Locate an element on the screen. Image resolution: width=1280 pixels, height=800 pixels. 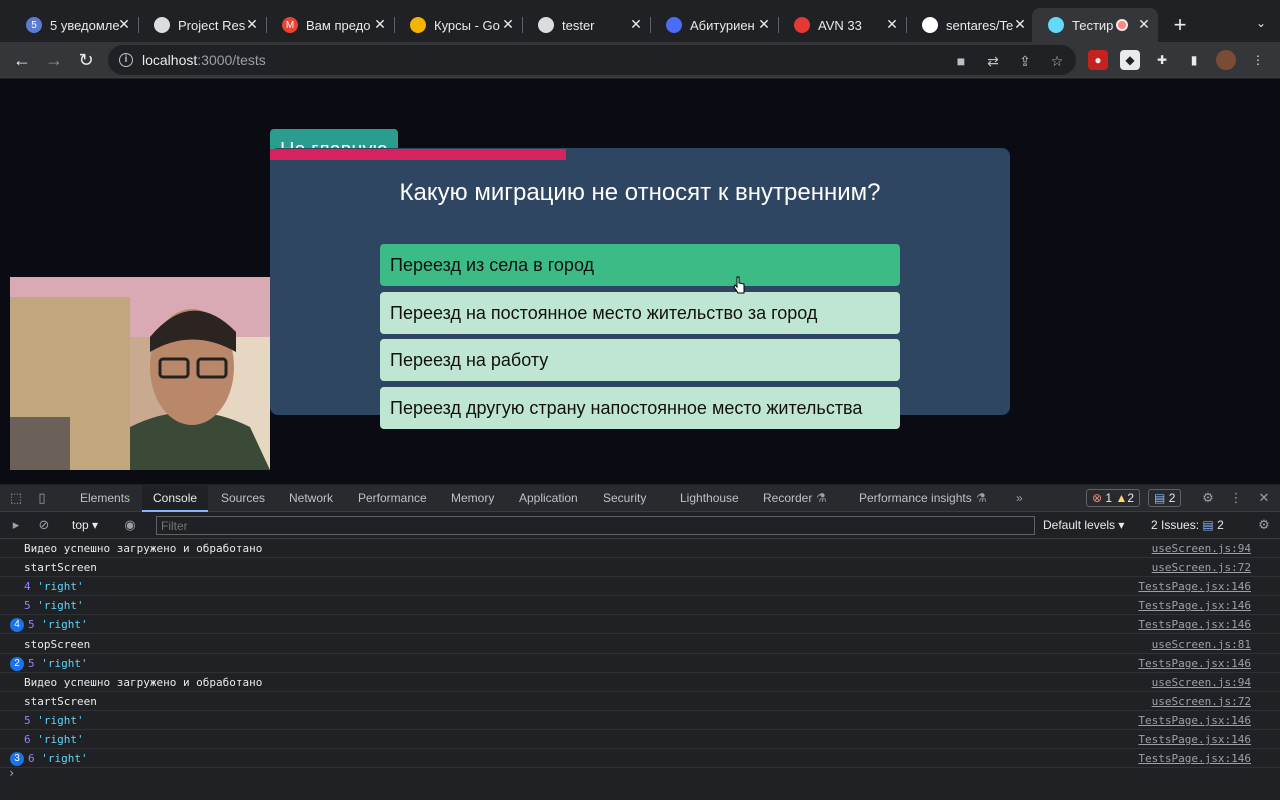
browser-tab-4: Курсы - Go ✕ is located at coordinates (458, 25).